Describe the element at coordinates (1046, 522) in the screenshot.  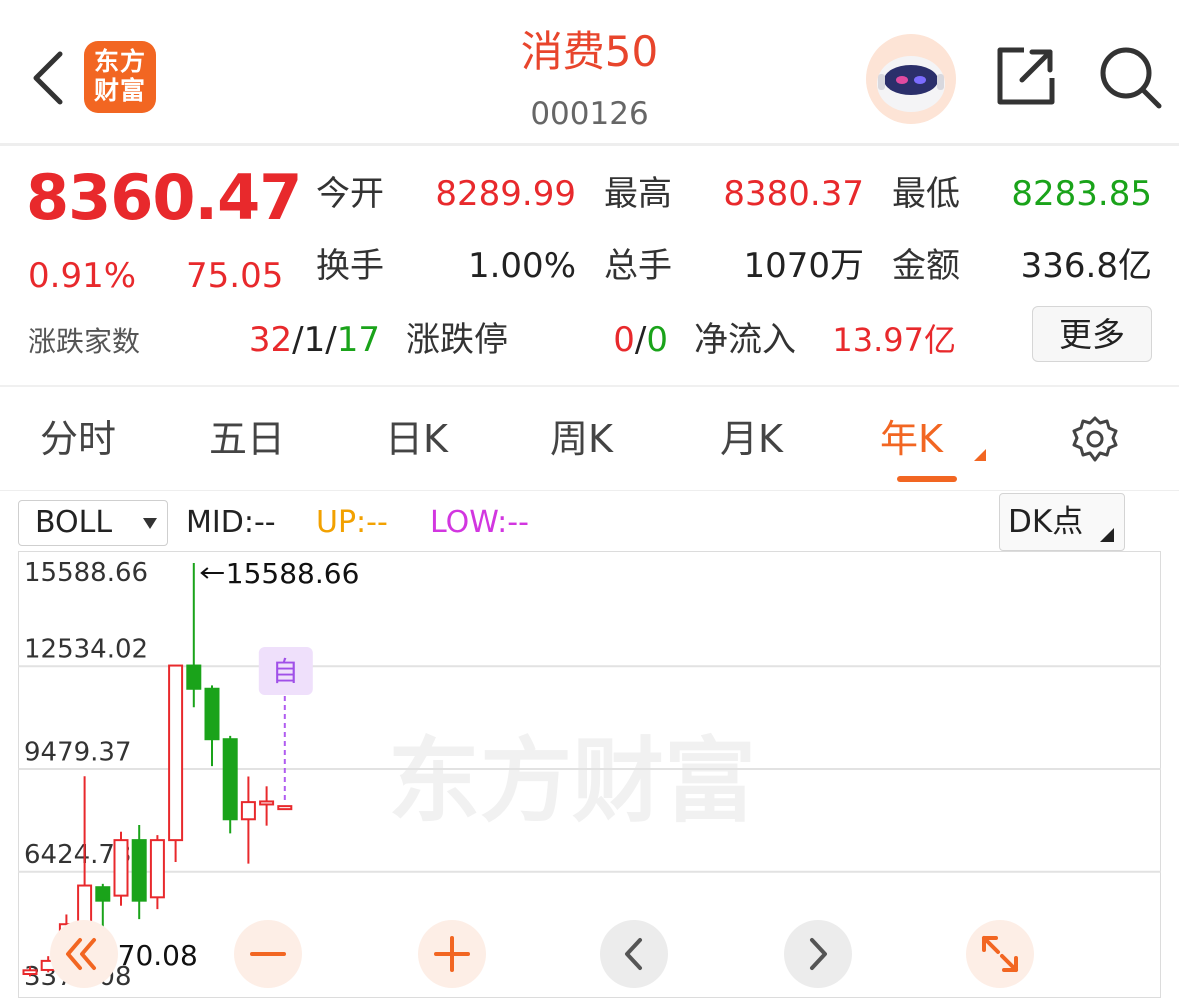
I see `dk-point-label: DK点` at that location.